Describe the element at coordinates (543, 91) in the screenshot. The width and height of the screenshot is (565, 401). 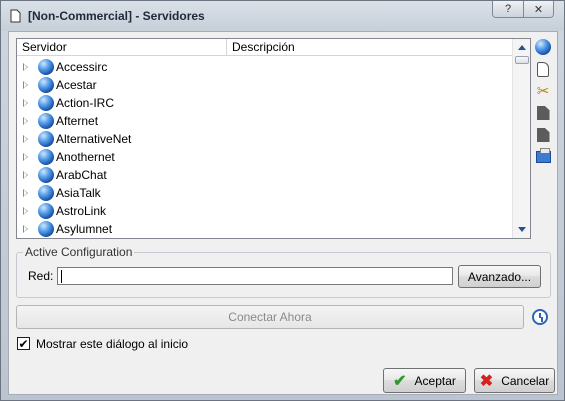
I see `scissors-icon: ✂` at that location.